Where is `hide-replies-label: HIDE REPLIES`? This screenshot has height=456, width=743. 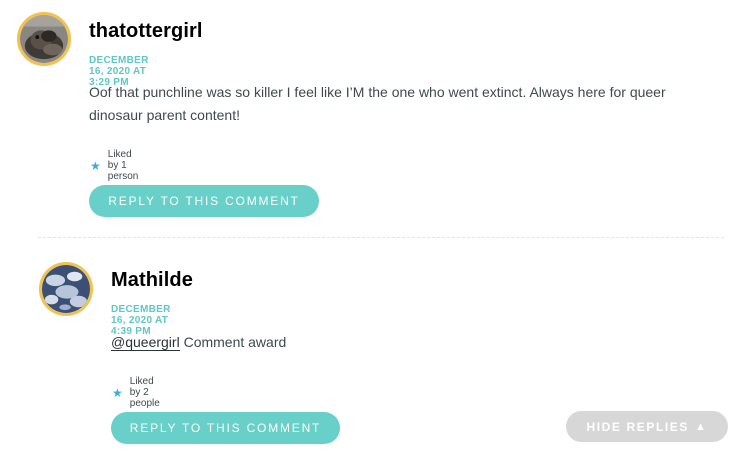
hide-replies-label: HIDE REPLIES is located at coordinates (638, 426).